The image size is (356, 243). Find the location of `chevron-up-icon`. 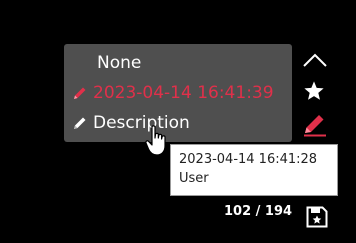

chevron-up-icon is located at coordinates (315, 60).